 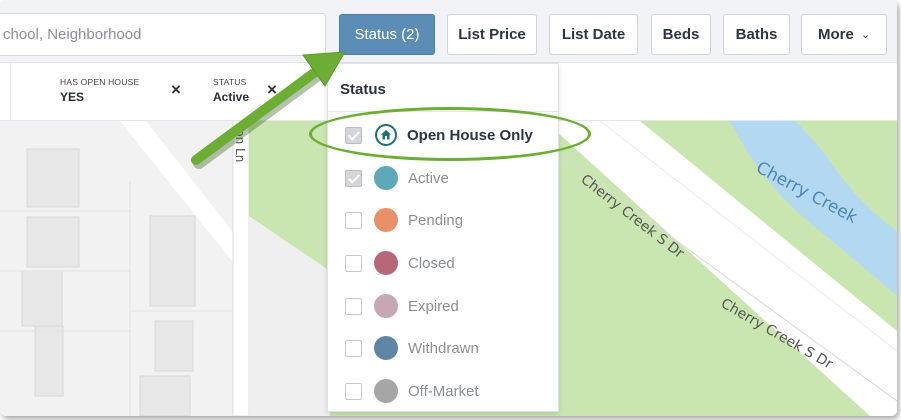 What do you see at coordinates (230, 82) in the screenshot?
I see `chip-label-status: STATUS` at bounding box center [230, 82].